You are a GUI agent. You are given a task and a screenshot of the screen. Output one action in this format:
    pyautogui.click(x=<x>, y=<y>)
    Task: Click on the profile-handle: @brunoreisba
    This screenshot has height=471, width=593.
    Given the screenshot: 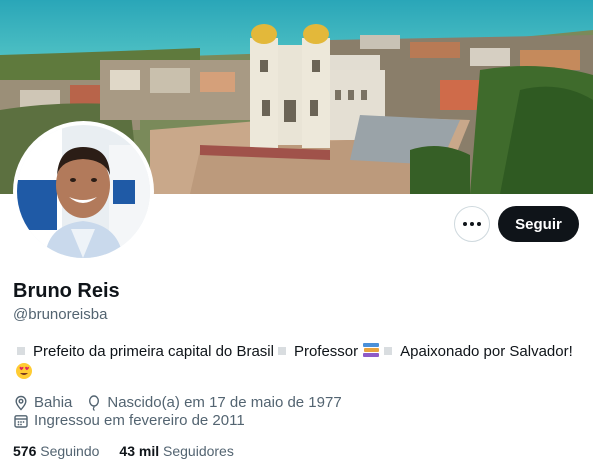 What is the action you would take?
    pyautogui.click(x=60, y=314)
    